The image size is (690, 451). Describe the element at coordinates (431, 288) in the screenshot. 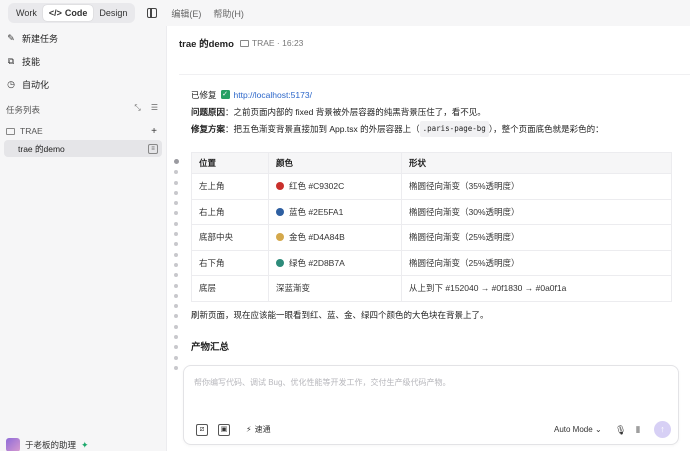

I see `table-row: 底层 深蓝渐变 从上到下 #152040 → #0f1830 → #0a0f1a` at that location.